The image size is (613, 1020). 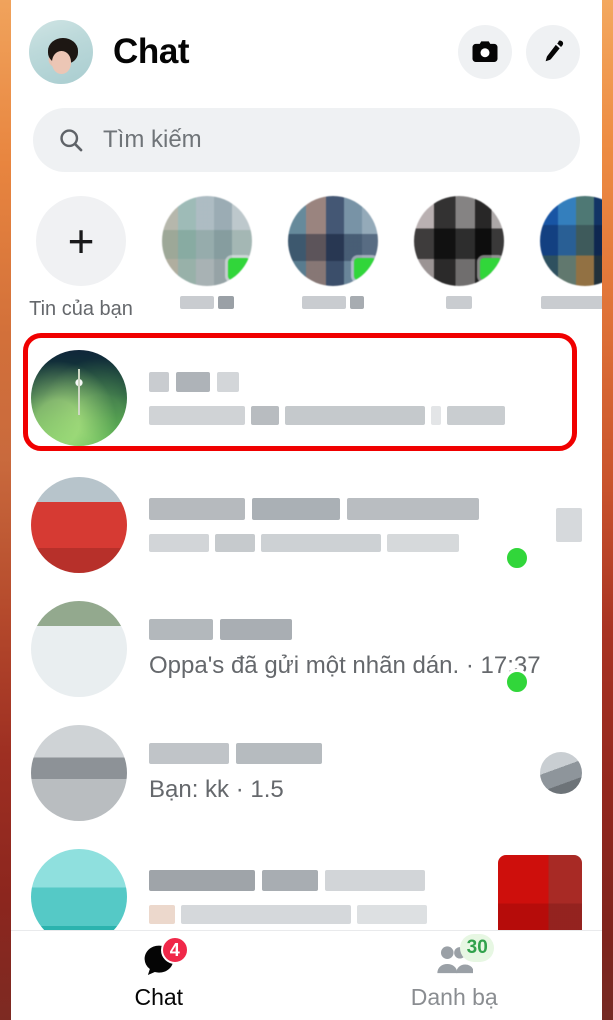 I want to click on profile-avatar, so click(x=61, y=52).